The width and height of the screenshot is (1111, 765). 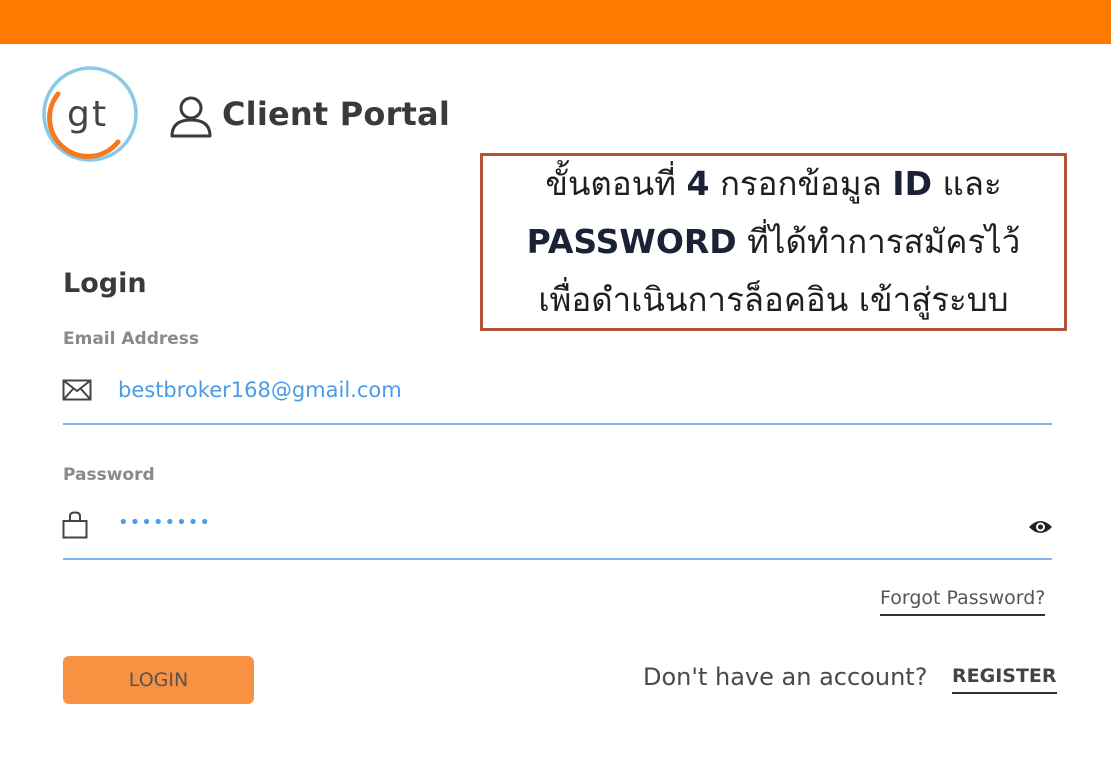 What do you see at coordinates (785, 677) in the screenshot?
I see `no-account-text: Don't have an account?` at bounding box center [785, 677].